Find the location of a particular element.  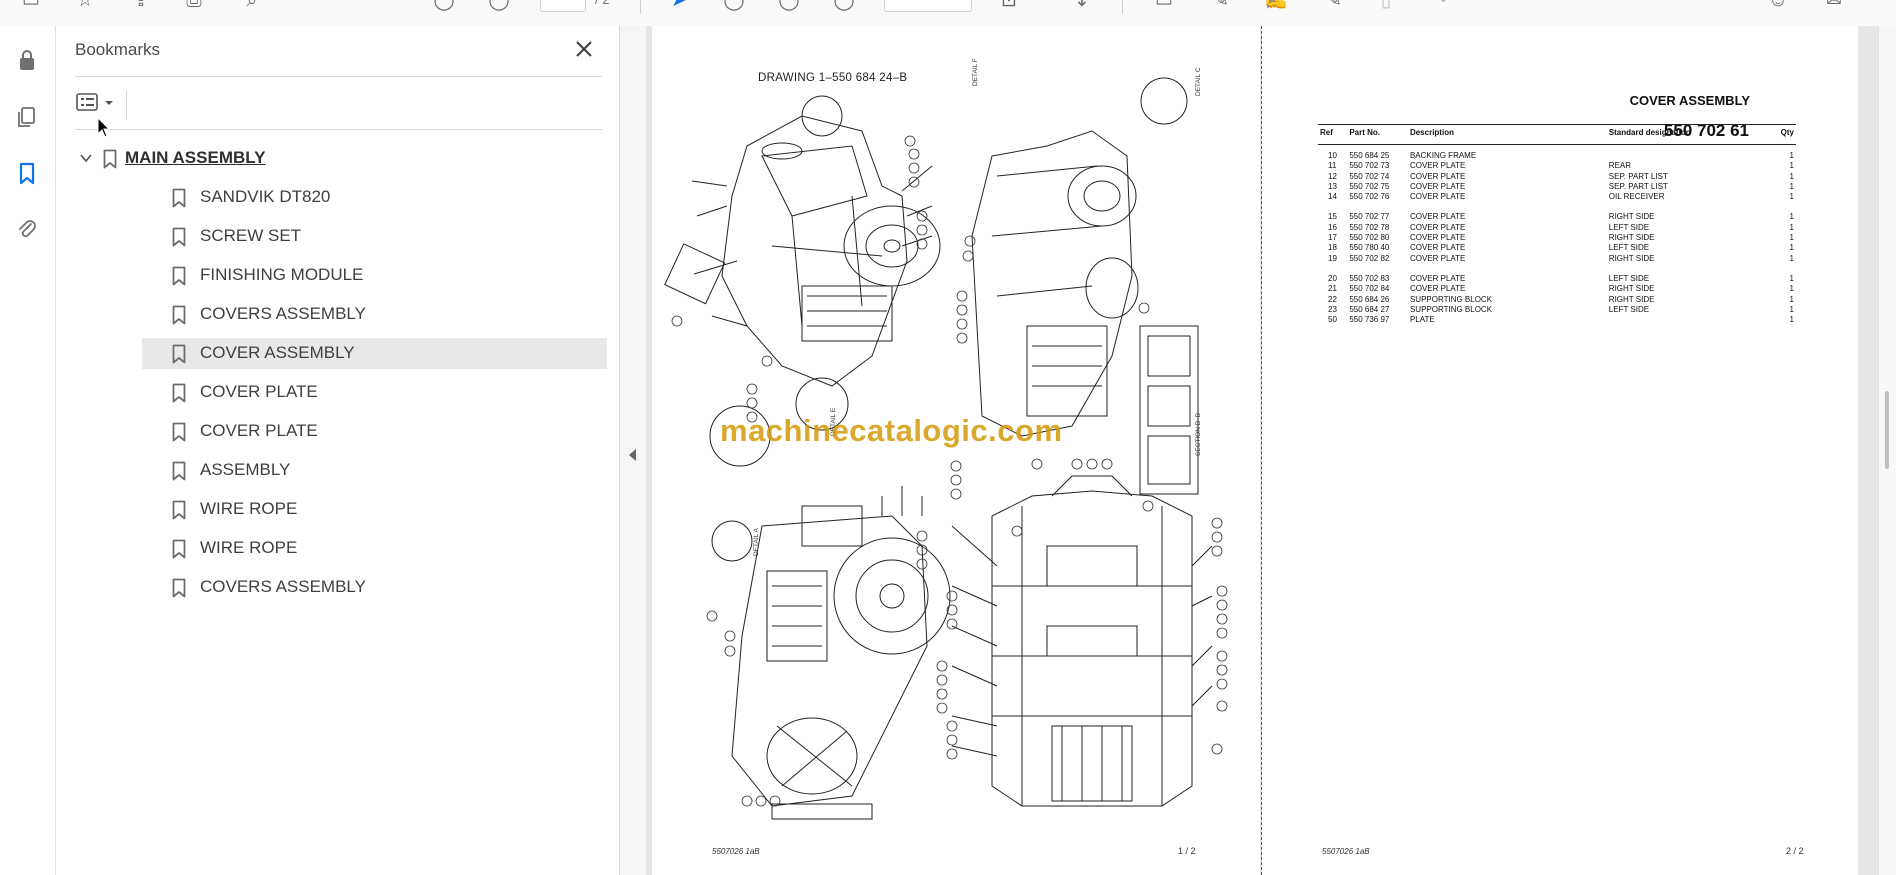

cell-part-no: 550 702 80 is located at coordinates (1369, 238).